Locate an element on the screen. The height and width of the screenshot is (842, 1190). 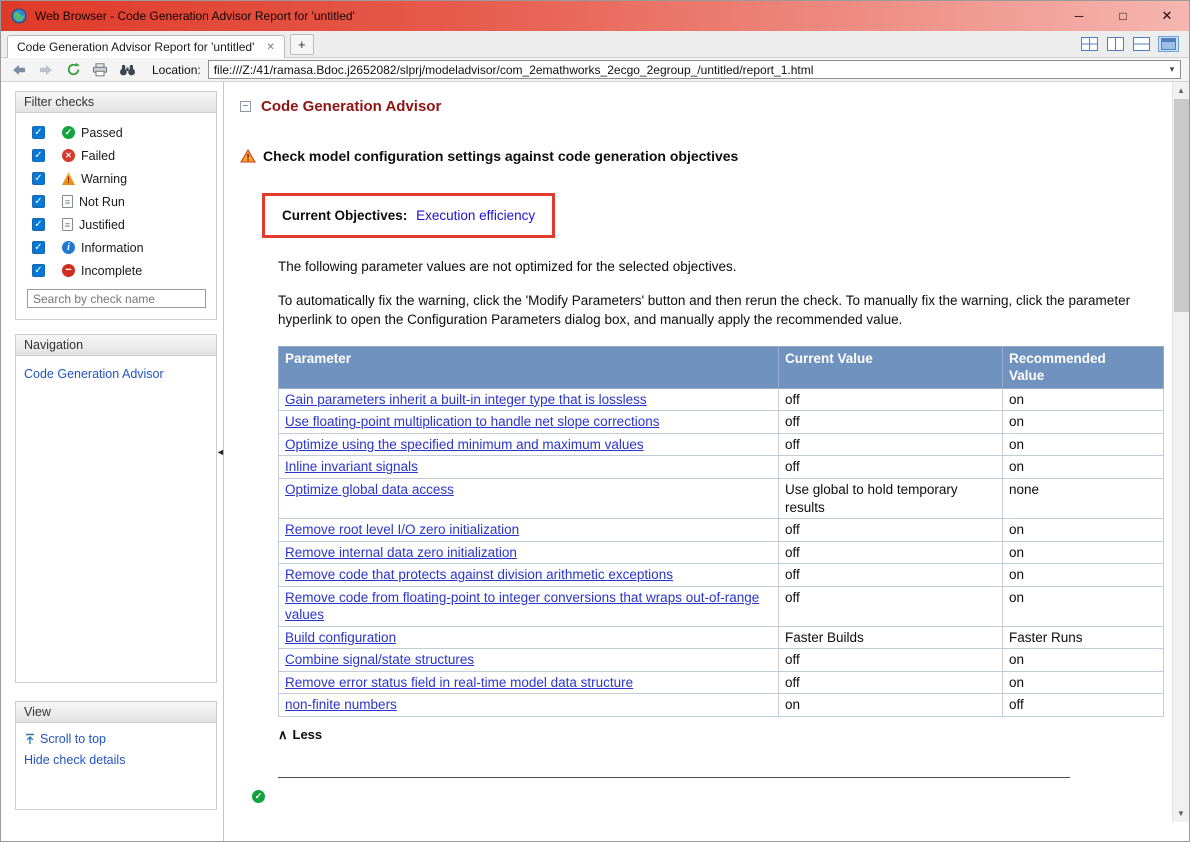
objectives-value-link: Execution efficiency is located at coordinates (475, 215).